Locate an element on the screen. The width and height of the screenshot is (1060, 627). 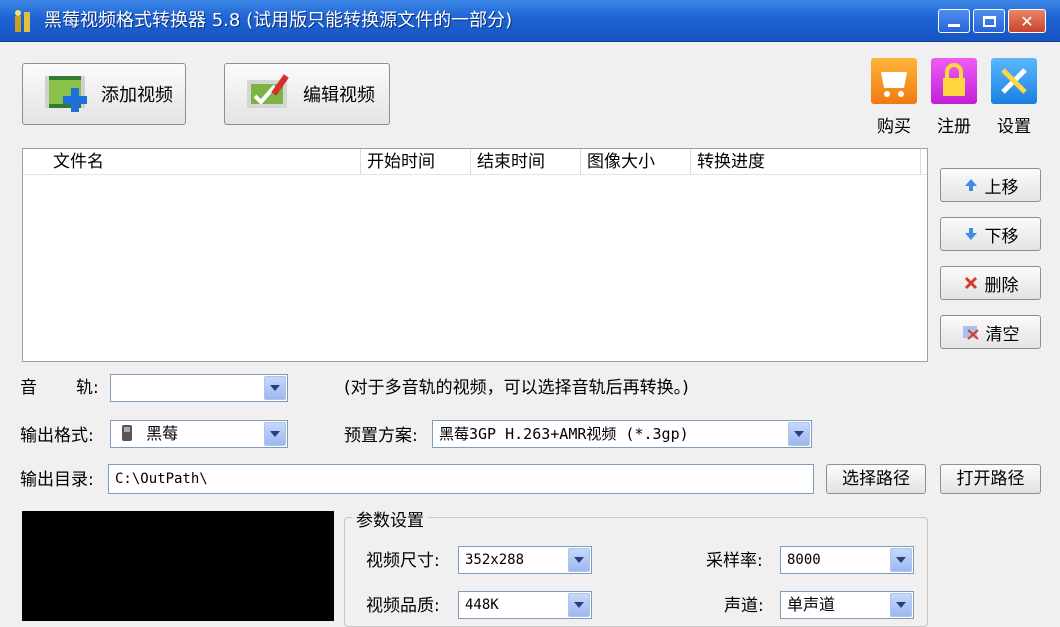
settings-button is located at coordinates (1014, 81).